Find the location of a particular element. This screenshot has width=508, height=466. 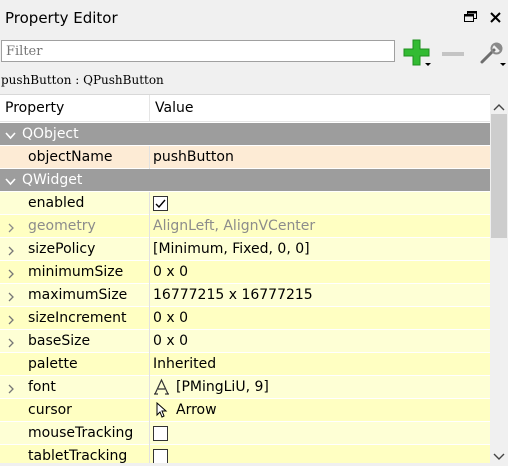

group-qwidget: QWidget is located at coordinates (245, 180).